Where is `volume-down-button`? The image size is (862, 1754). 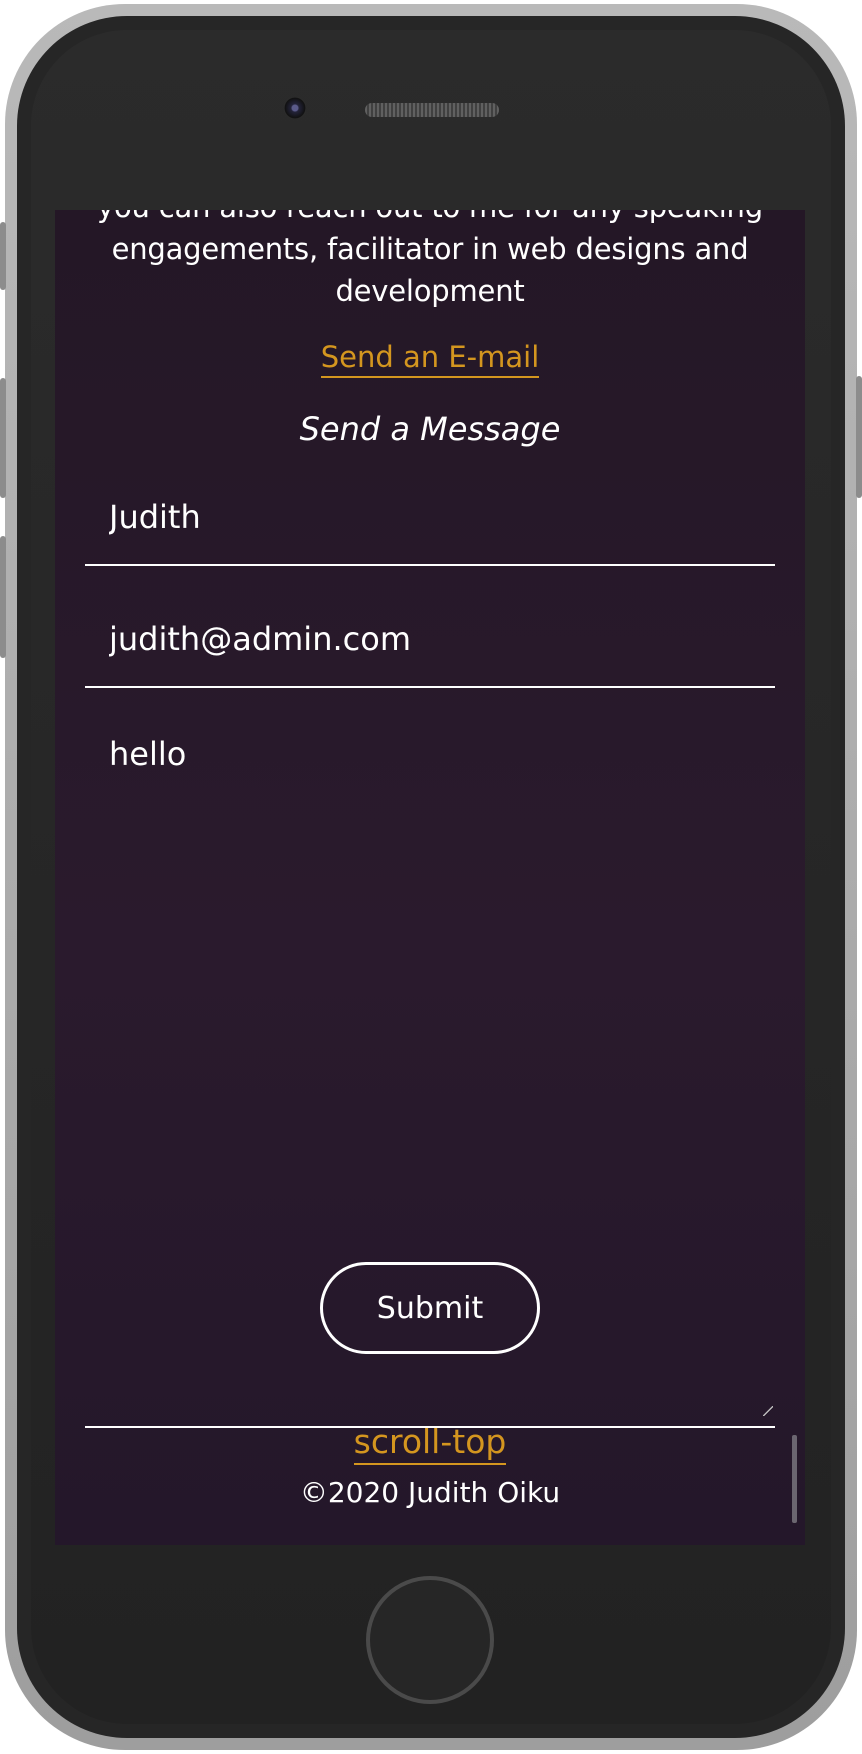 volume-down-button is located at coordinates (3, 597).